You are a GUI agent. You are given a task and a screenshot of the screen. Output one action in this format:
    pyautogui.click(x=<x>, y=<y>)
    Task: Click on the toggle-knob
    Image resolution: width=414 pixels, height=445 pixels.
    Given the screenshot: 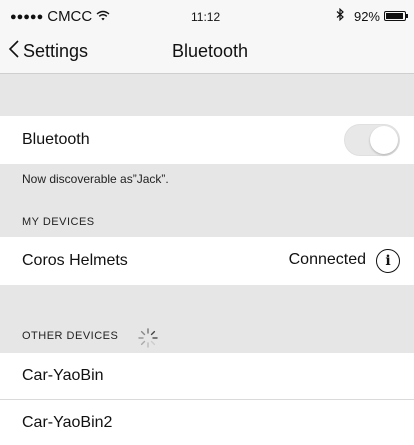 What is the action you would take?
    pyautogui.click(x=384, y=140)
    